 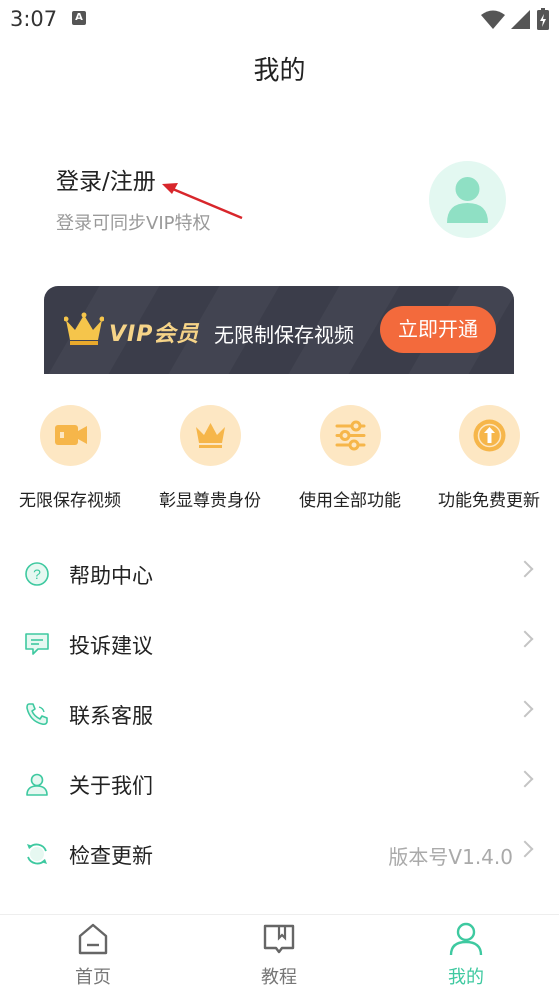 I want to click on menu-label: 关于我们, so click(x=111, y=786).